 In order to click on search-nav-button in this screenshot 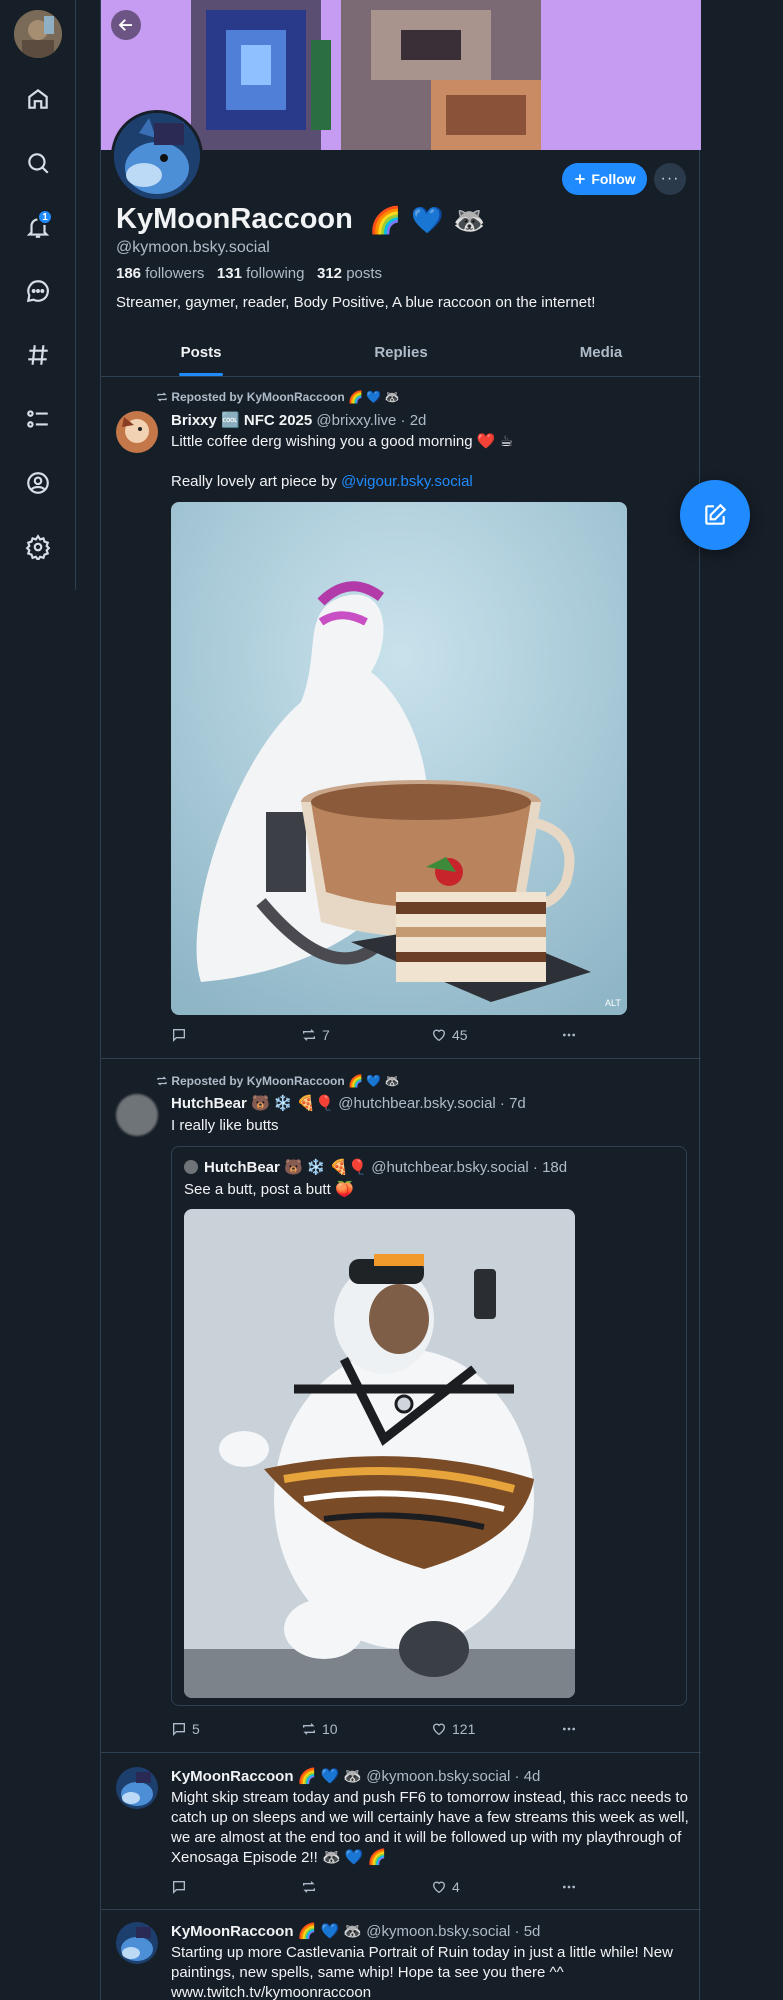, I will do `click(38, 163)`.